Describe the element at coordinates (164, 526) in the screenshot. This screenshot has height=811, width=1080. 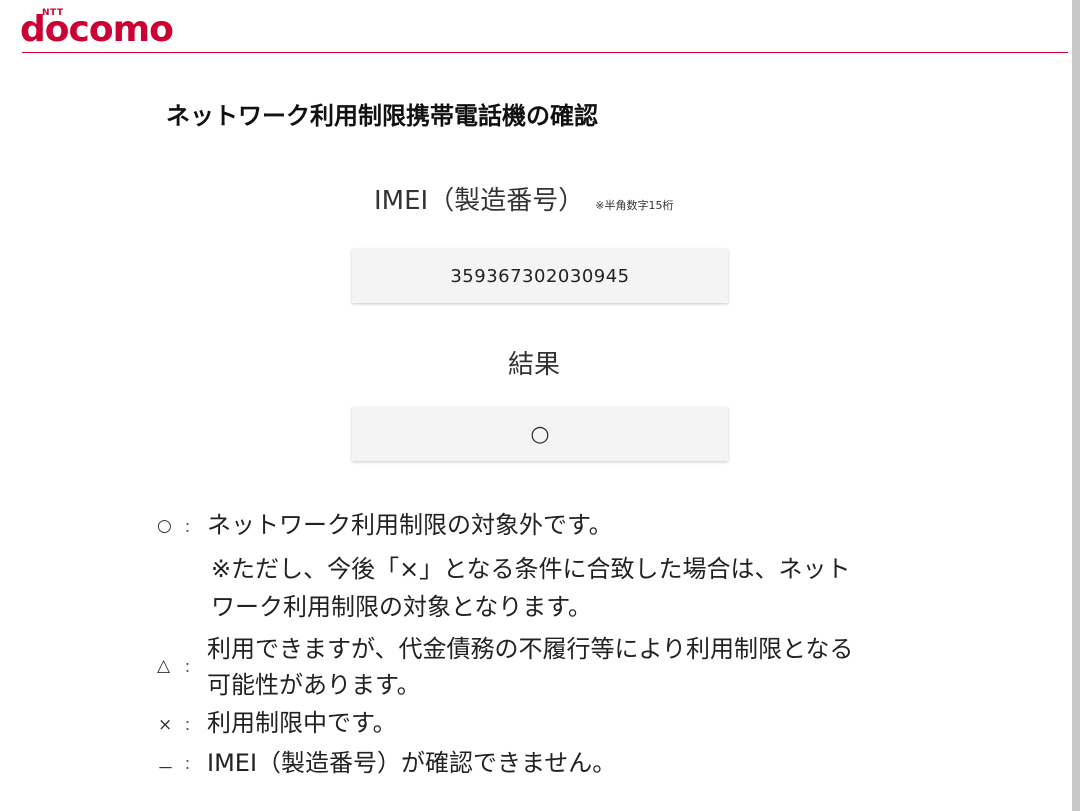
I see `legend-circle-symbol: ○` at that location.